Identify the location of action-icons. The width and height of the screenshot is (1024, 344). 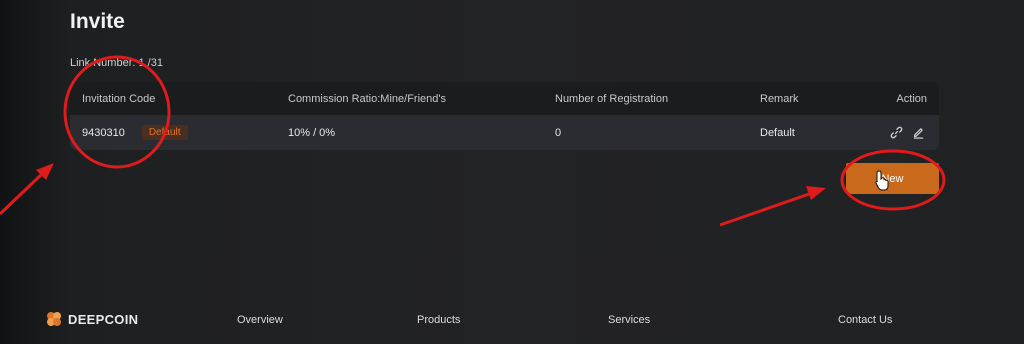
(907, 132).